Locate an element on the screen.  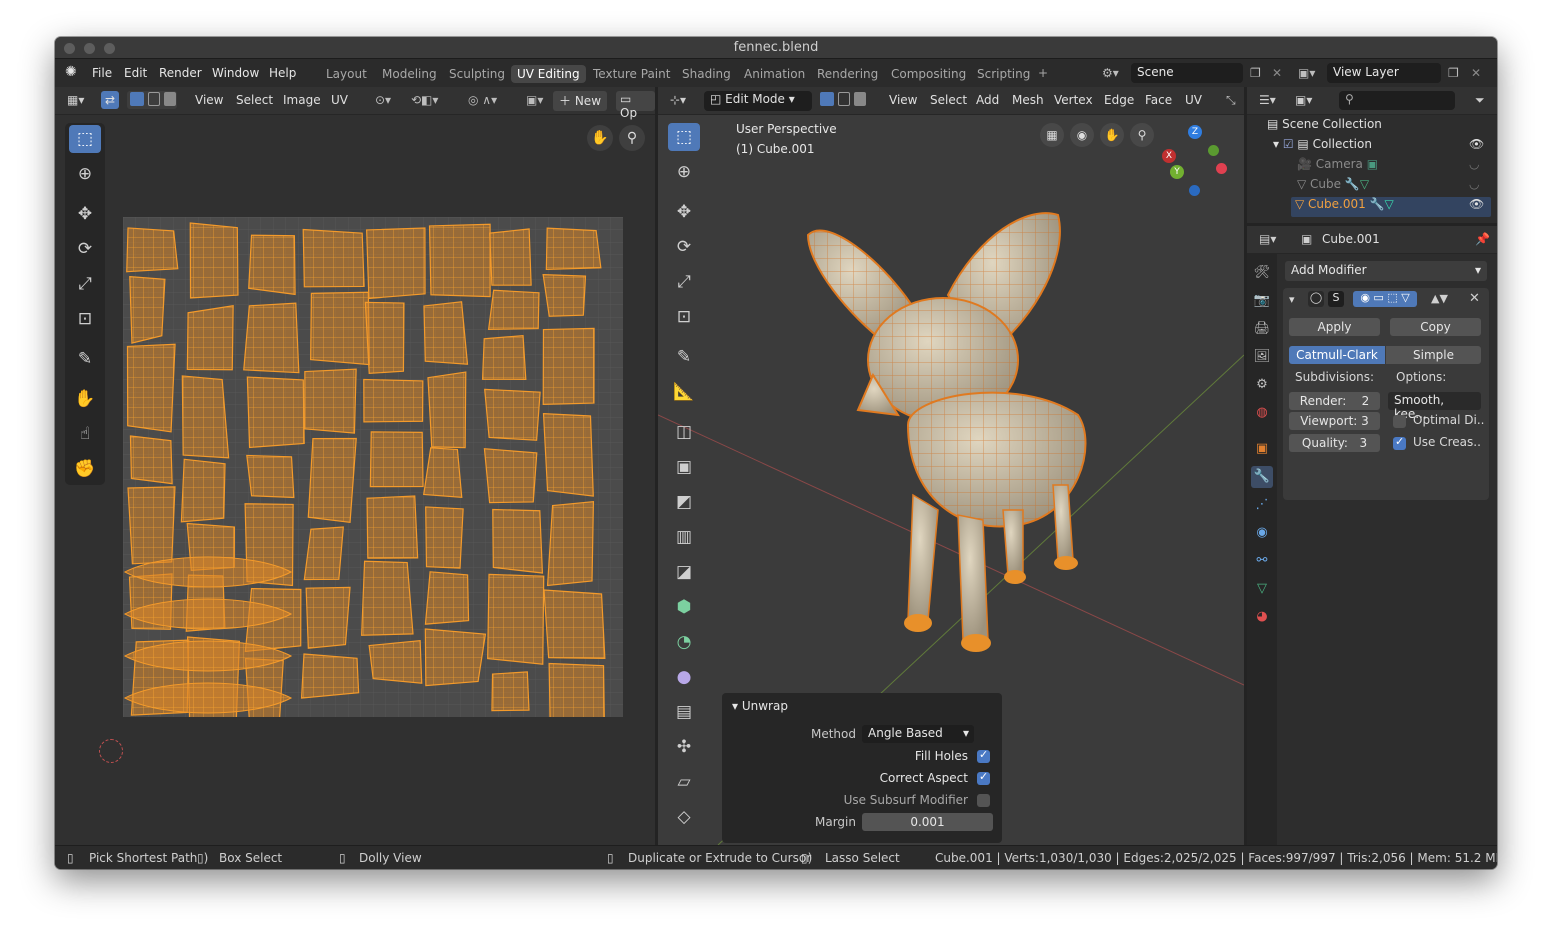
delete-view-layer-icon: ✕ is located at coordinates (1476, 73).